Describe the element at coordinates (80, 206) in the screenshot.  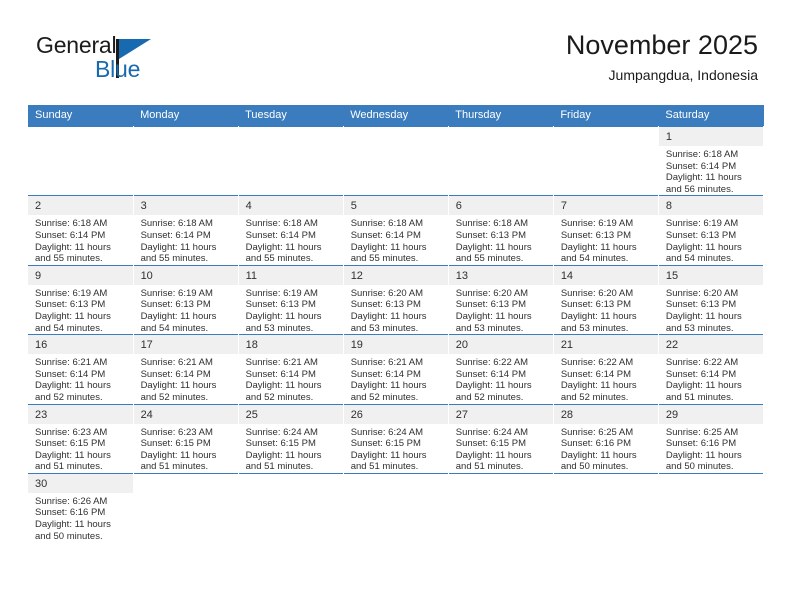
I see `day-number: 2` at that location.